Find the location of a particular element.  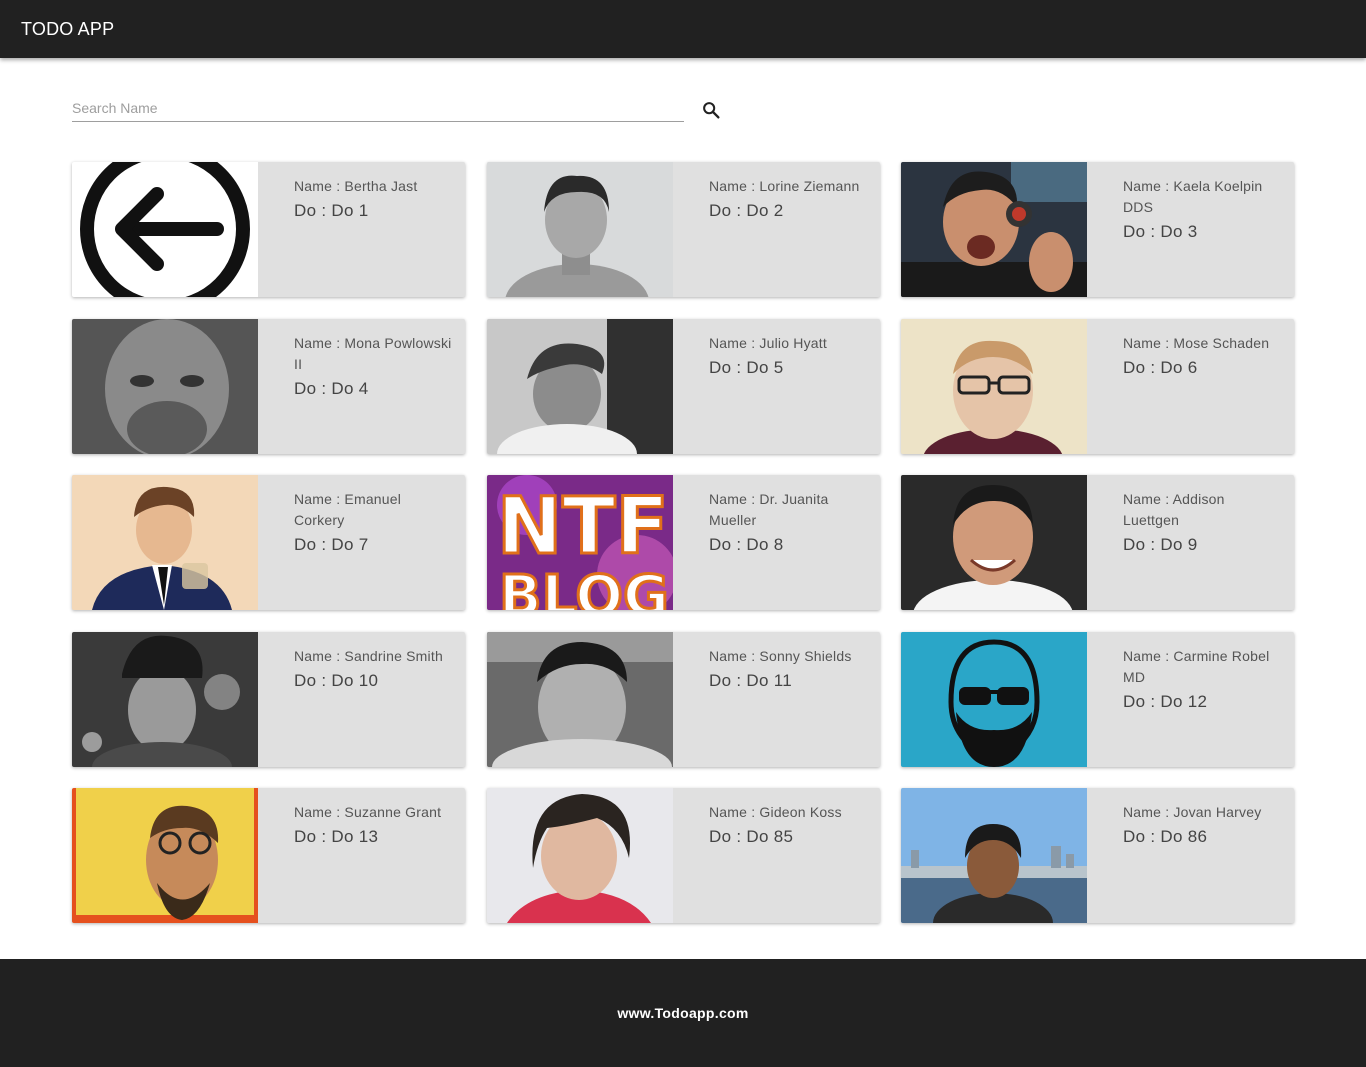

todo-card: Name : Mona Powlowski II Do : Do 4 is located at coordinates (268, 386).